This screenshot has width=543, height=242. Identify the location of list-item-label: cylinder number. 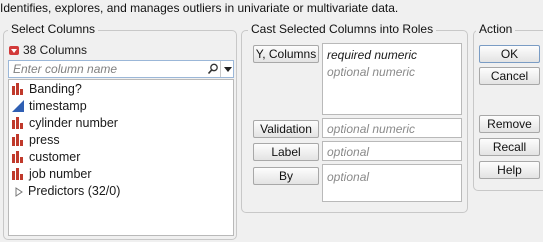
(73, 123).